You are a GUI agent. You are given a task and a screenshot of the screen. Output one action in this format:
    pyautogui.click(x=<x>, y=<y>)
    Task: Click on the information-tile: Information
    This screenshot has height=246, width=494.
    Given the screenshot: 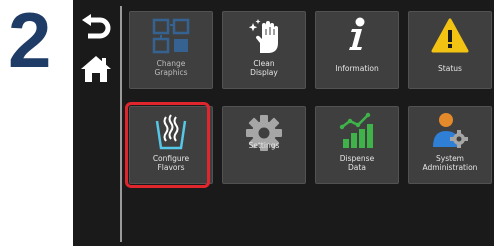 What is the action you would take?
    pyautogui.click(x=357, y=50)
    